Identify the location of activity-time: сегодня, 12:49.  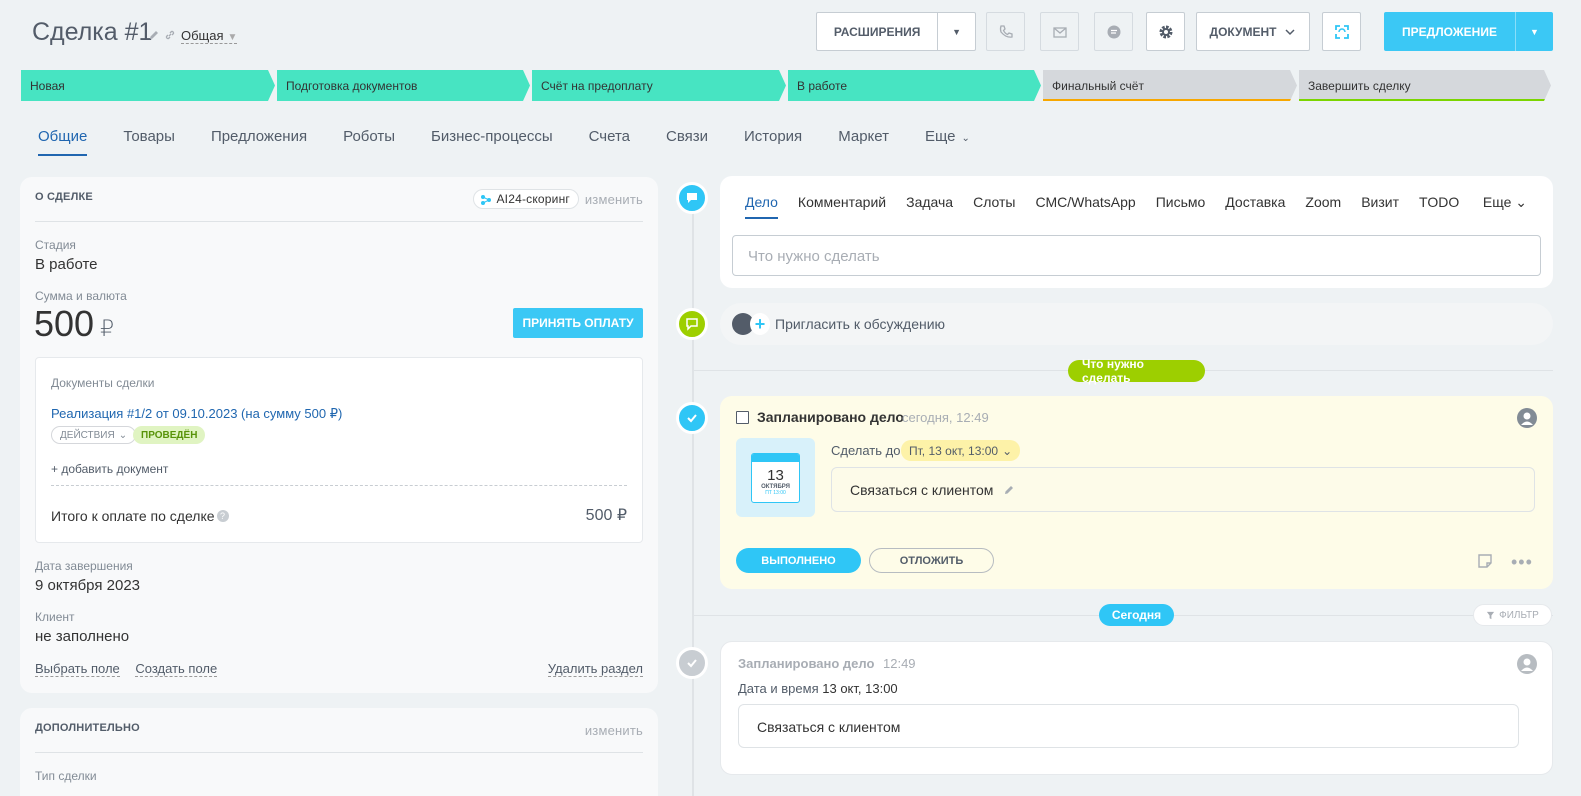
(945, 417).